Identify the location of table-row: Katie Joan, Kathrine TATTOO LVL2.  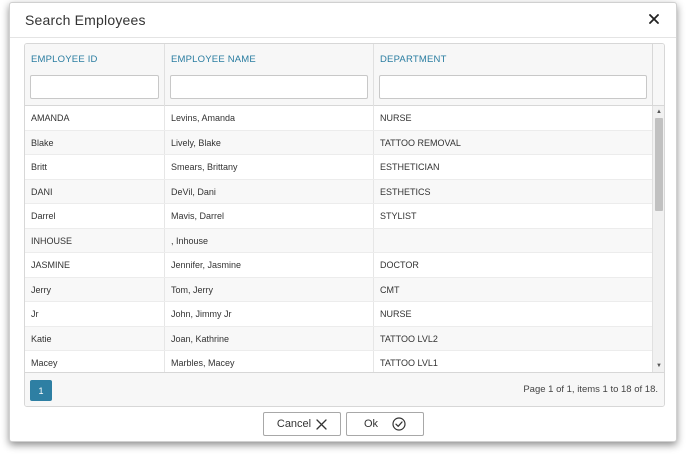
(338, 338).